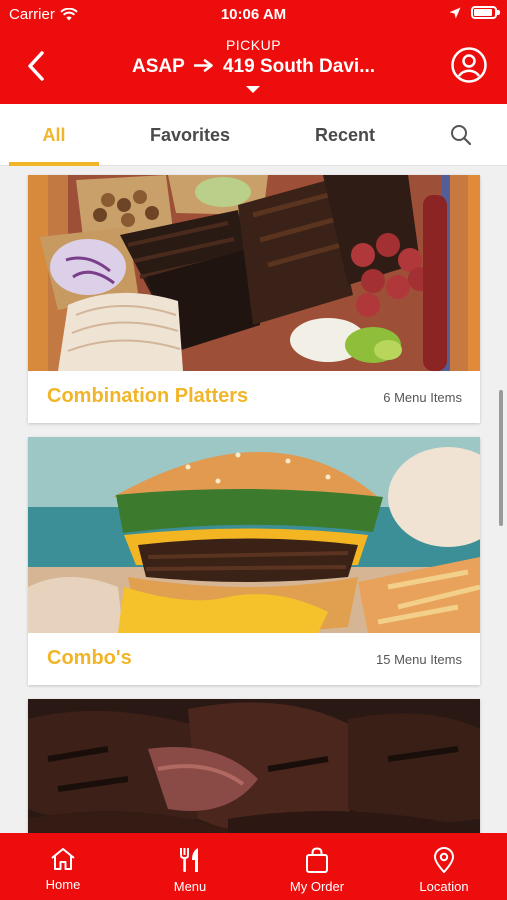 This screenshot has width=507, height=900. What do you see at coordinates (455, 12) in the screenshot?
I see `location-arrow-icon` at bounding box center [455, 12].